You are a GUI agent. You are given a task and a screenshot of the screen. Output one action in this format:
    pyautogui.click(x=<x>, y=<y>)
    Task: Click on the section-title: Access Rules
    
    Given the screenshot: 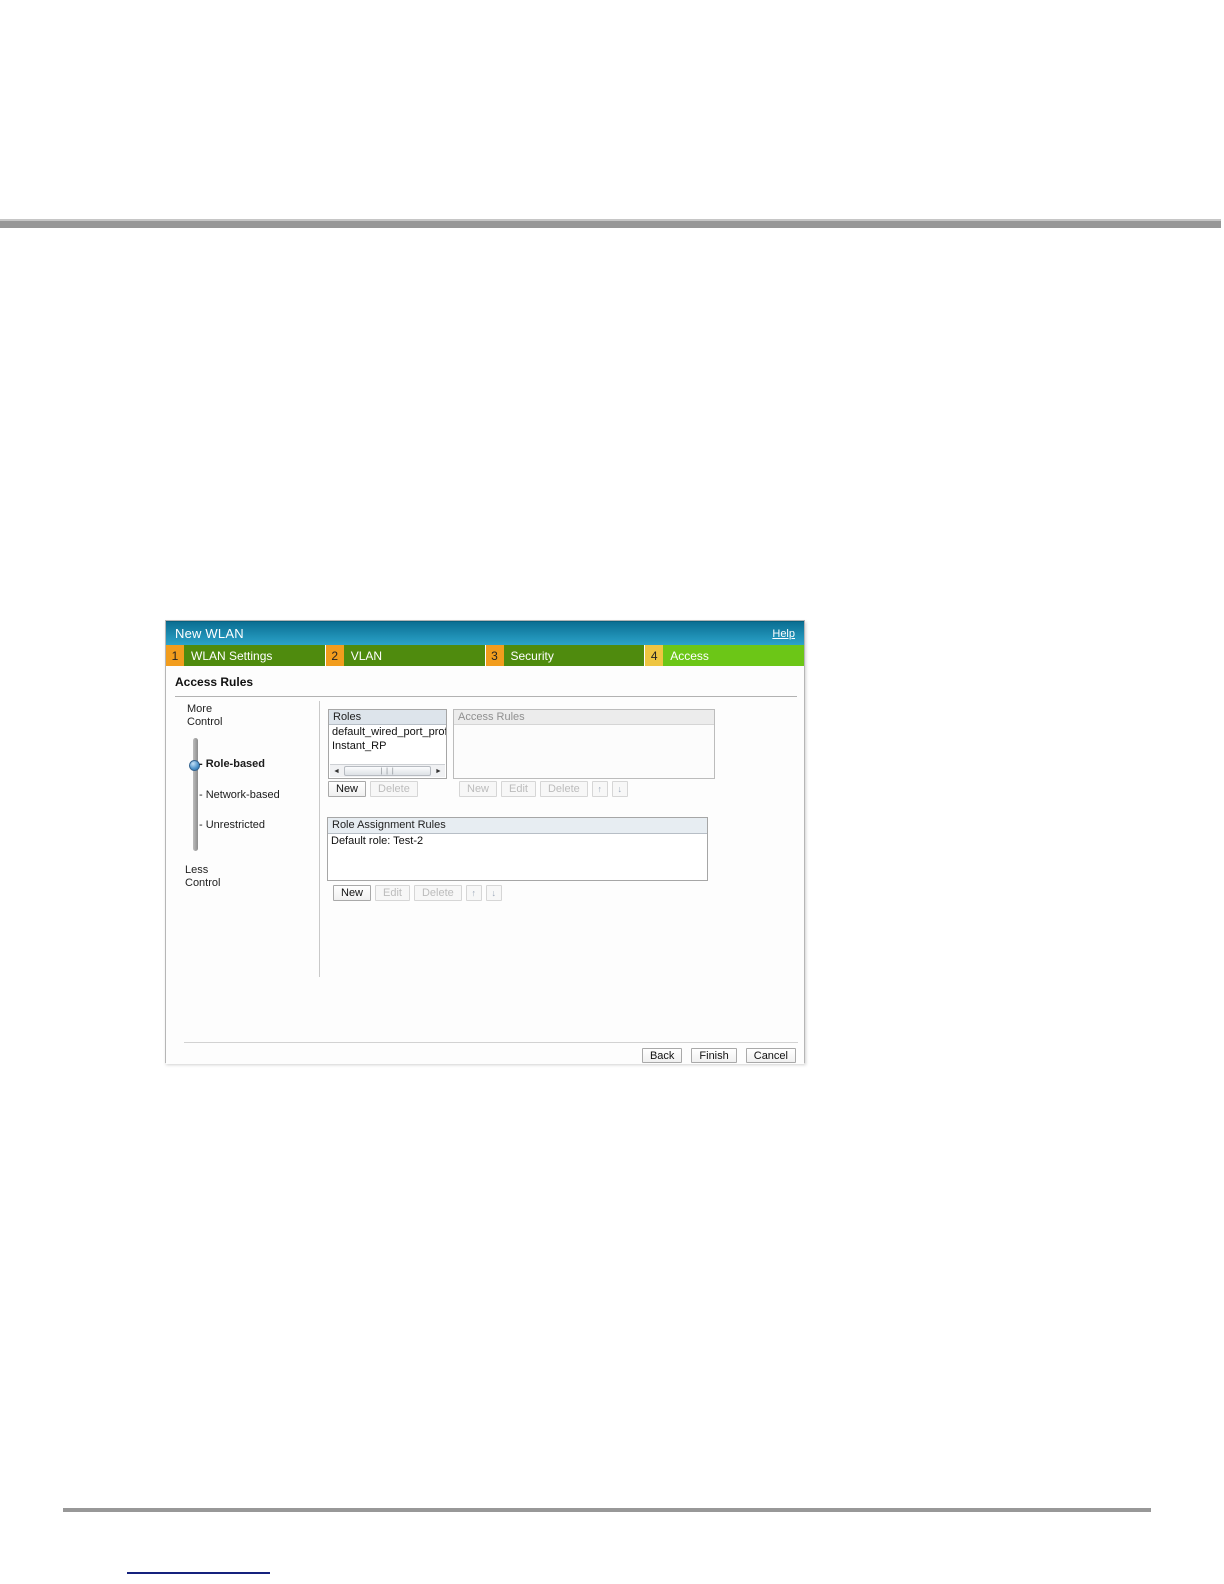 What is the action you would take?
    pyautogui.click(x=214, y=682)
    